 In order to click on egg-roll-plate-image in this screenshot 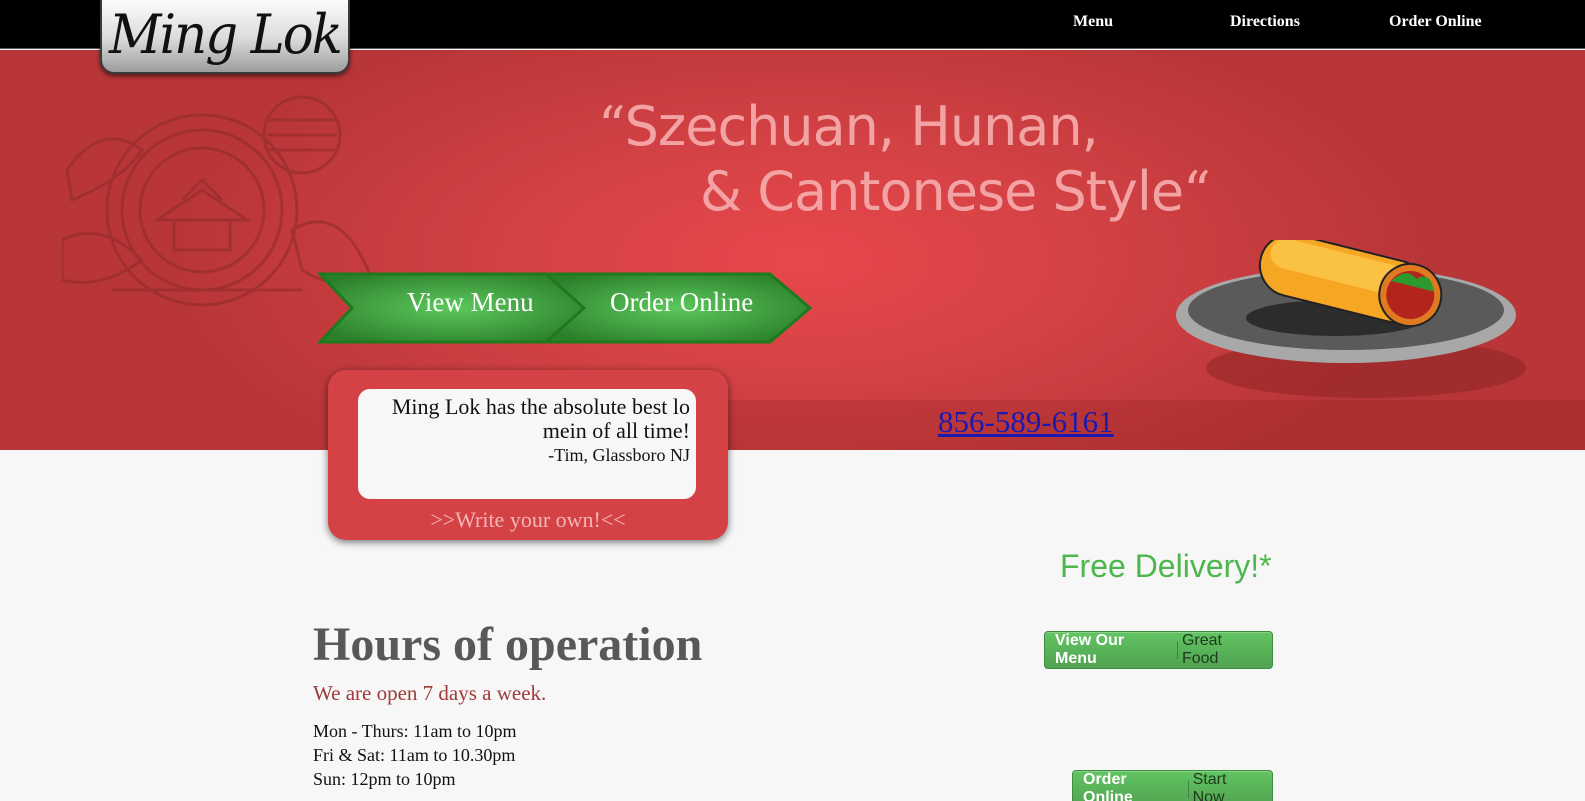, I will do `click(1351, 319)`.